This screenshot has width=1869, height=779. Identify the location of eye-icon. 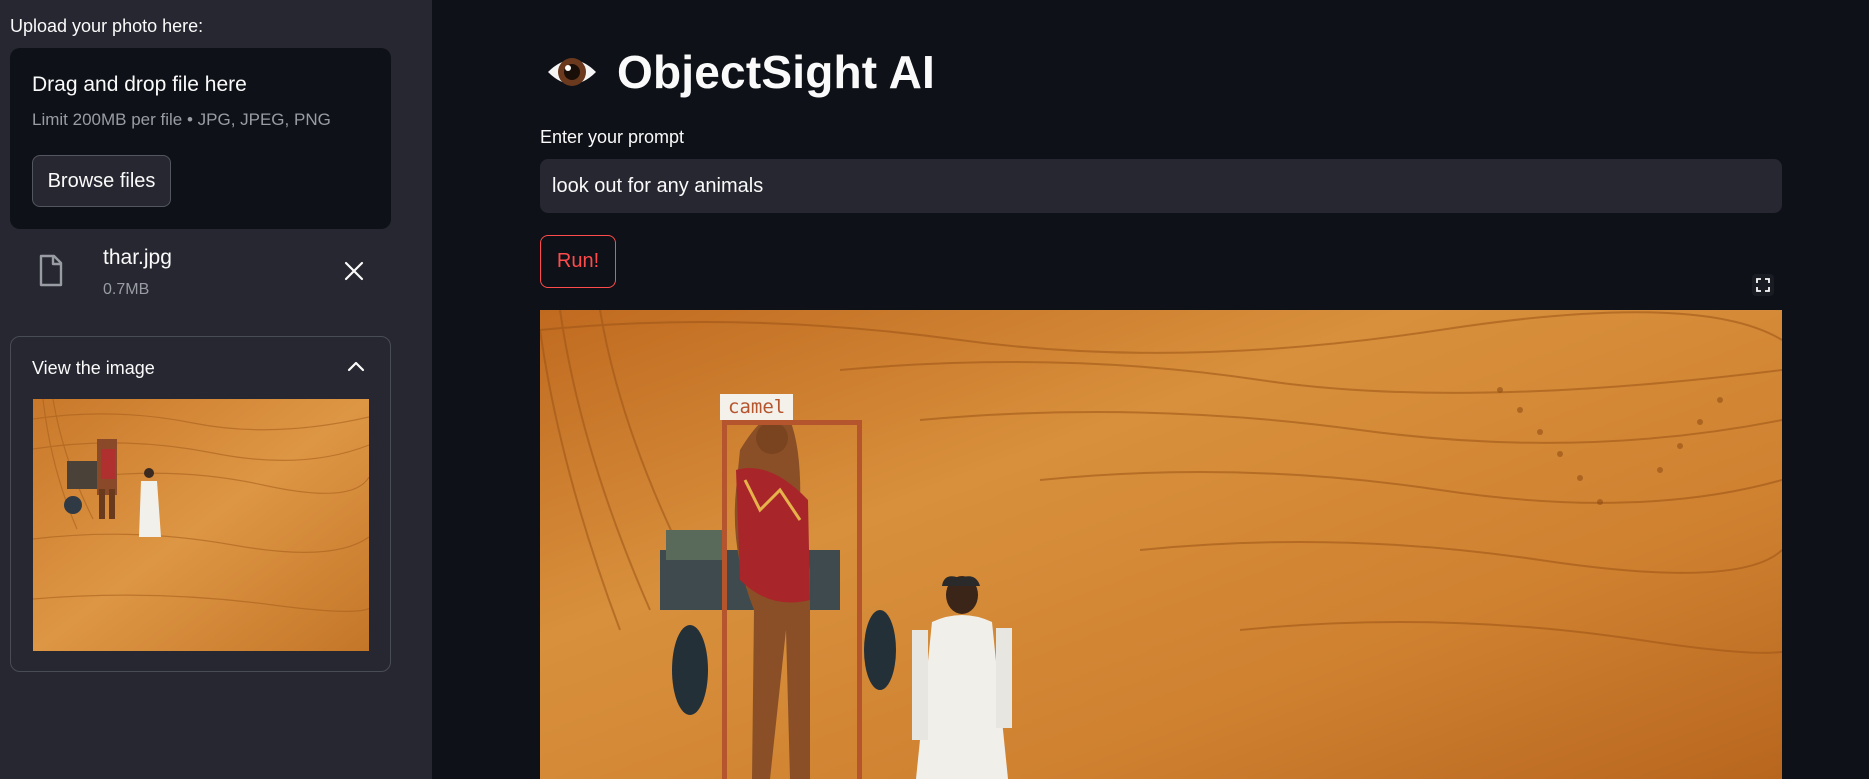
(572, 72).